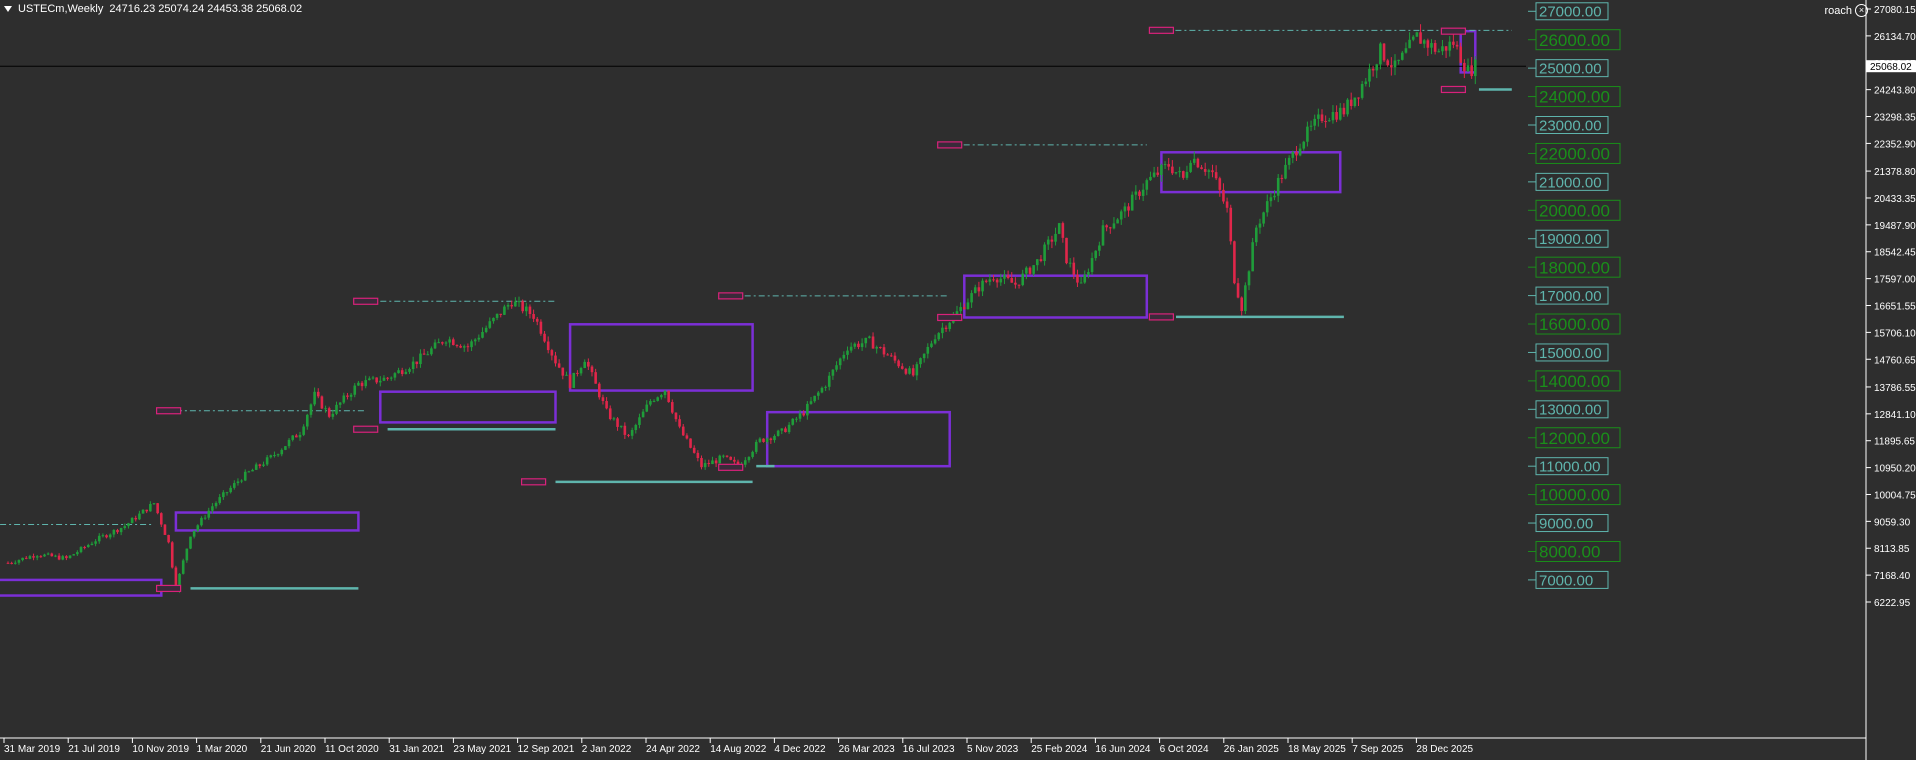  I want to click on user-badge: roach ×, so click(1846, 10).